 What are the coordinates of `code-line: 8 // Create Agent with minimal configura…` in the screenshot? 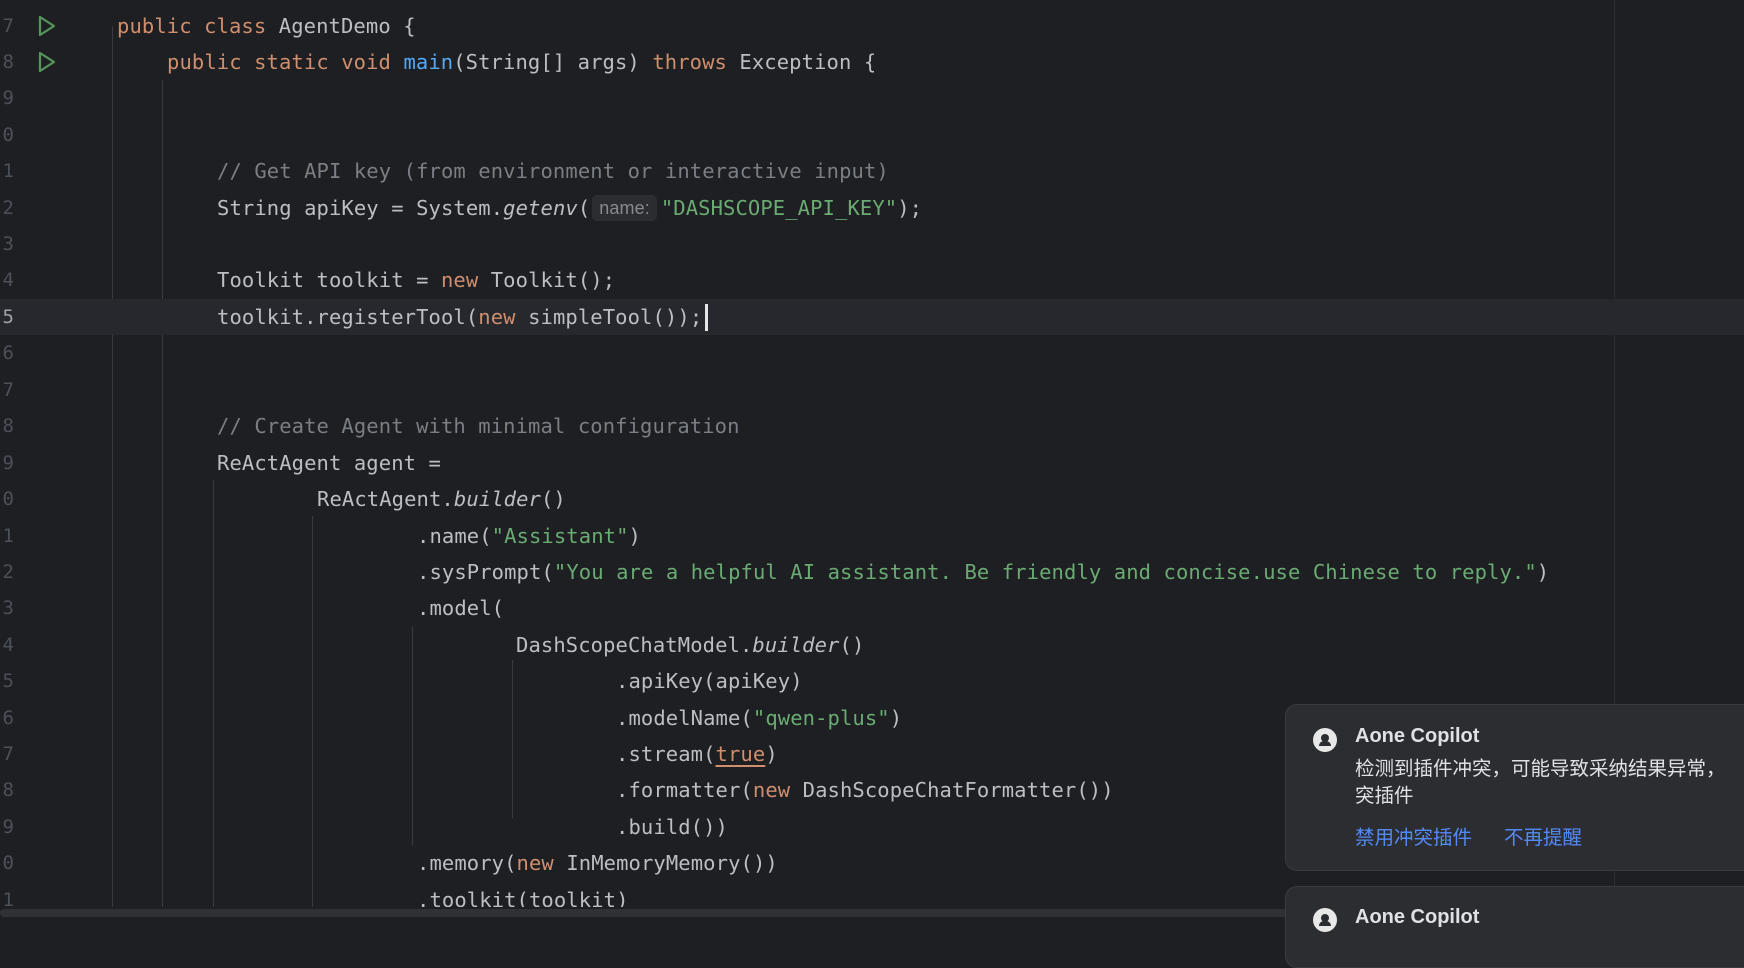 It's located at (872, 426).